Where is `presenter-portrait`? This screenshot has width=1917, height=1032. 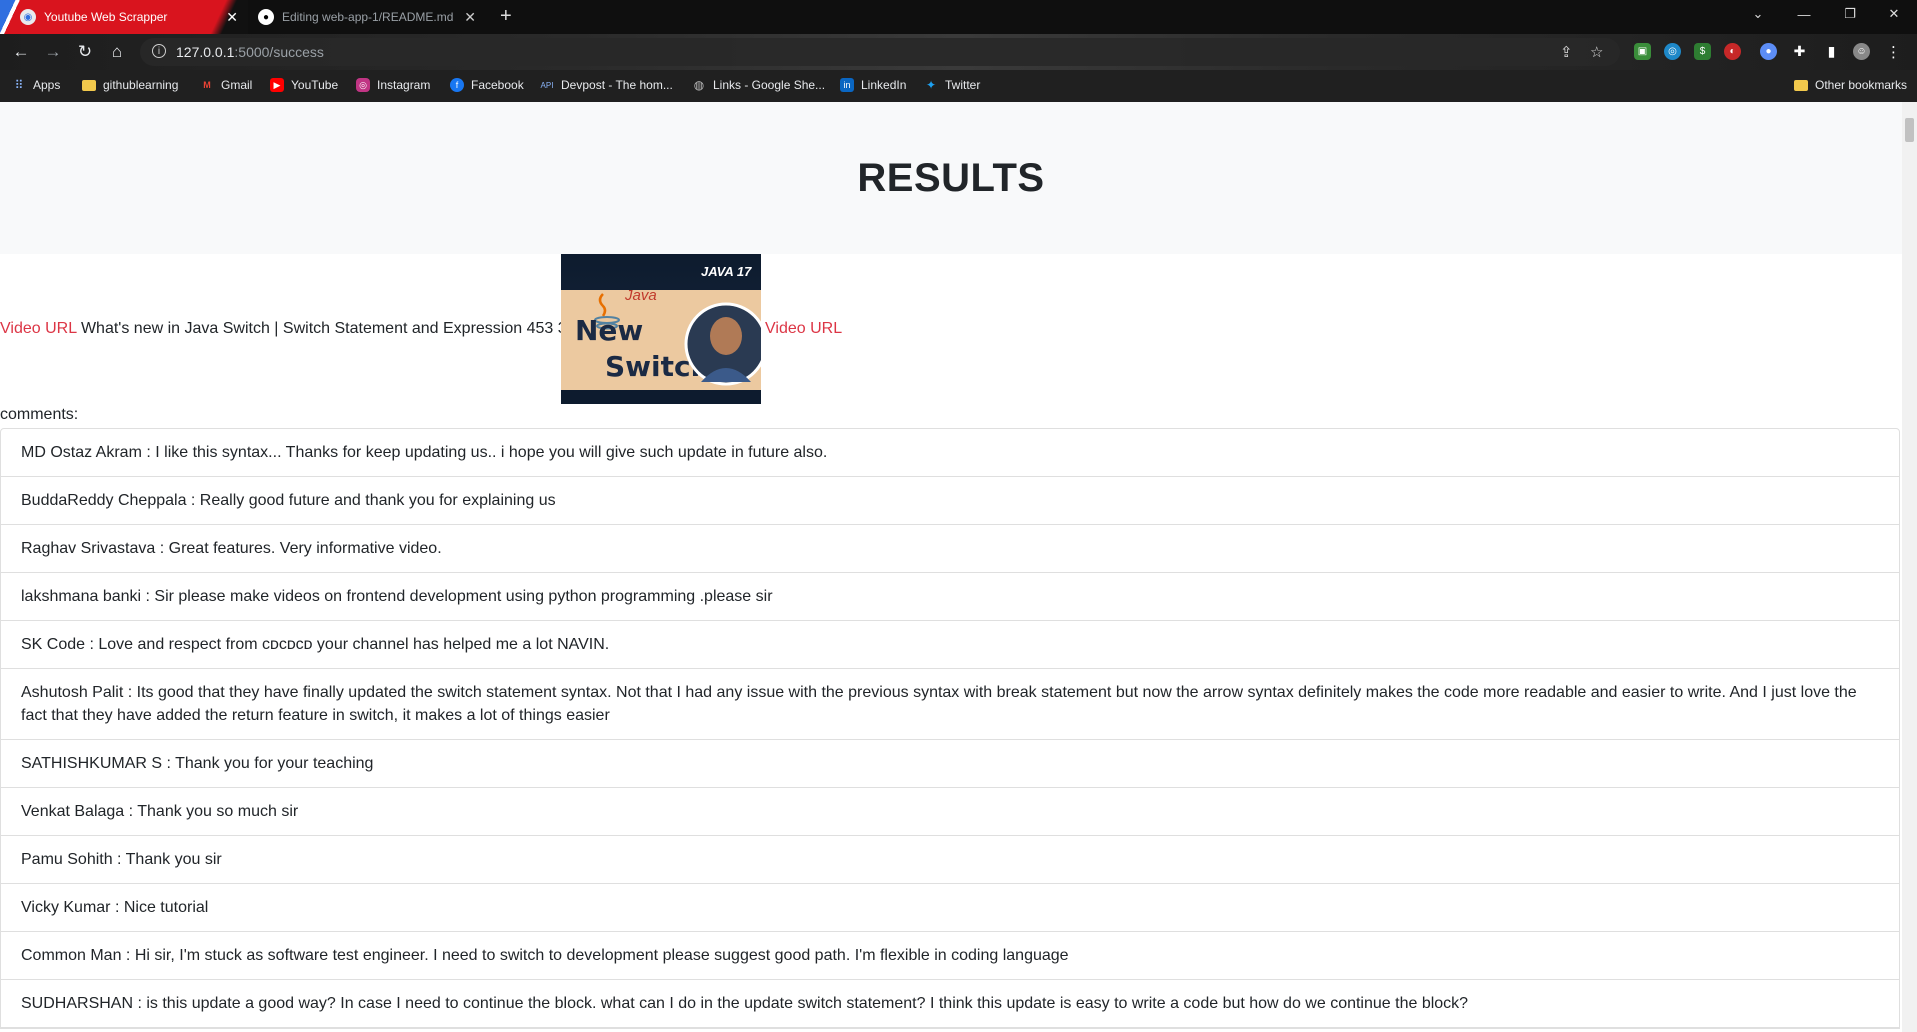
presenter-portrait is located at coordinates (726, 344).